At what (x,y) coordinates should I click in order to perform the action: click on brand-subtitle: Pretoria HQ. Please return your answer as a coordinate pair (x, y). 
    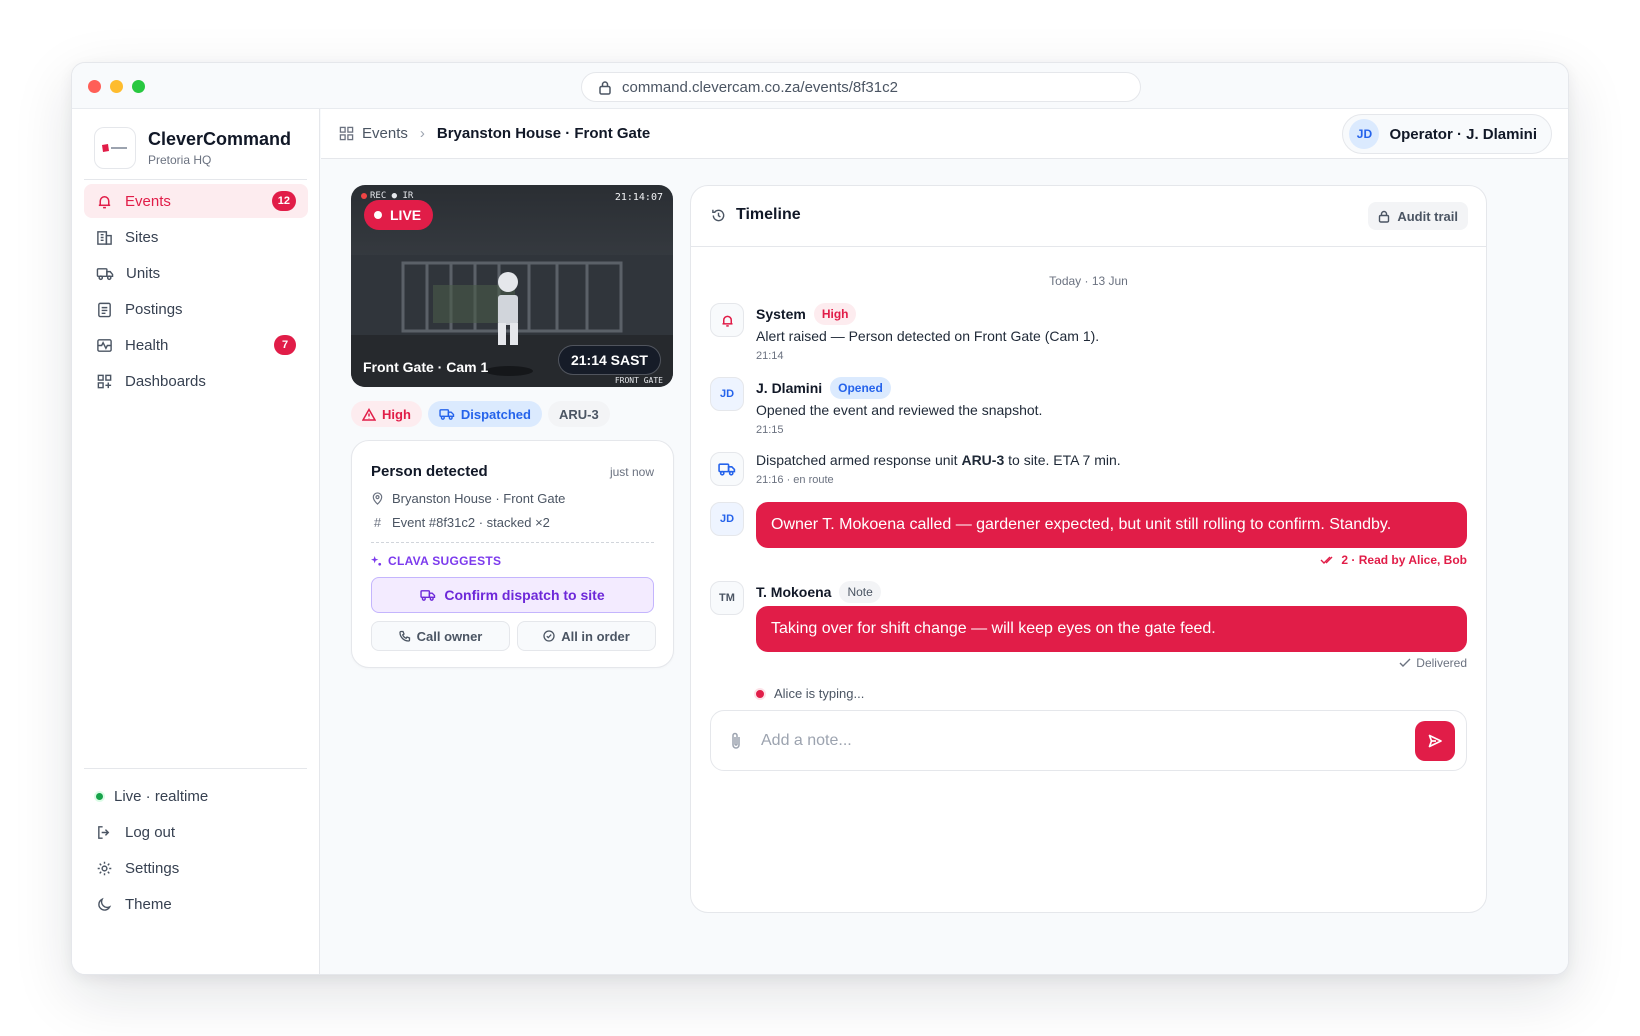
    Looking at the image, I should click on (180, 160).